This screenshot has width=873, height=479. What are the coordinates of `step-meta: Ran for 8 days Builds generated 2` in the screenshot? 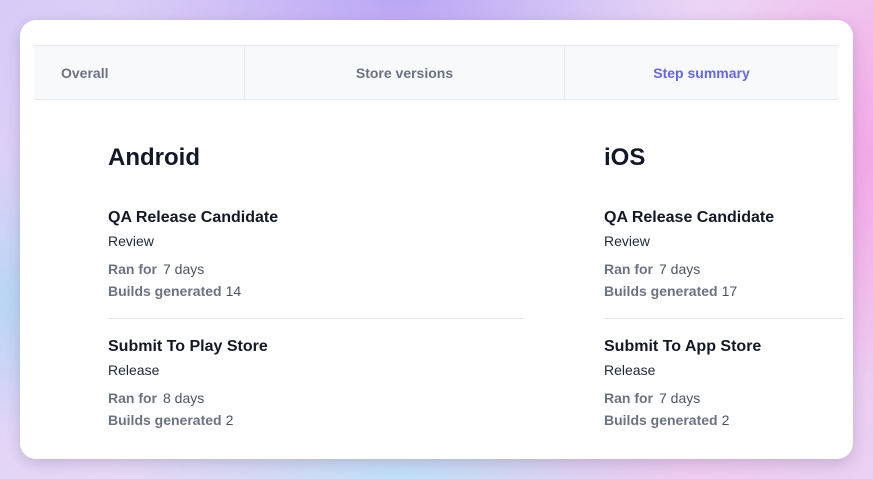 It's located at (316, 409).